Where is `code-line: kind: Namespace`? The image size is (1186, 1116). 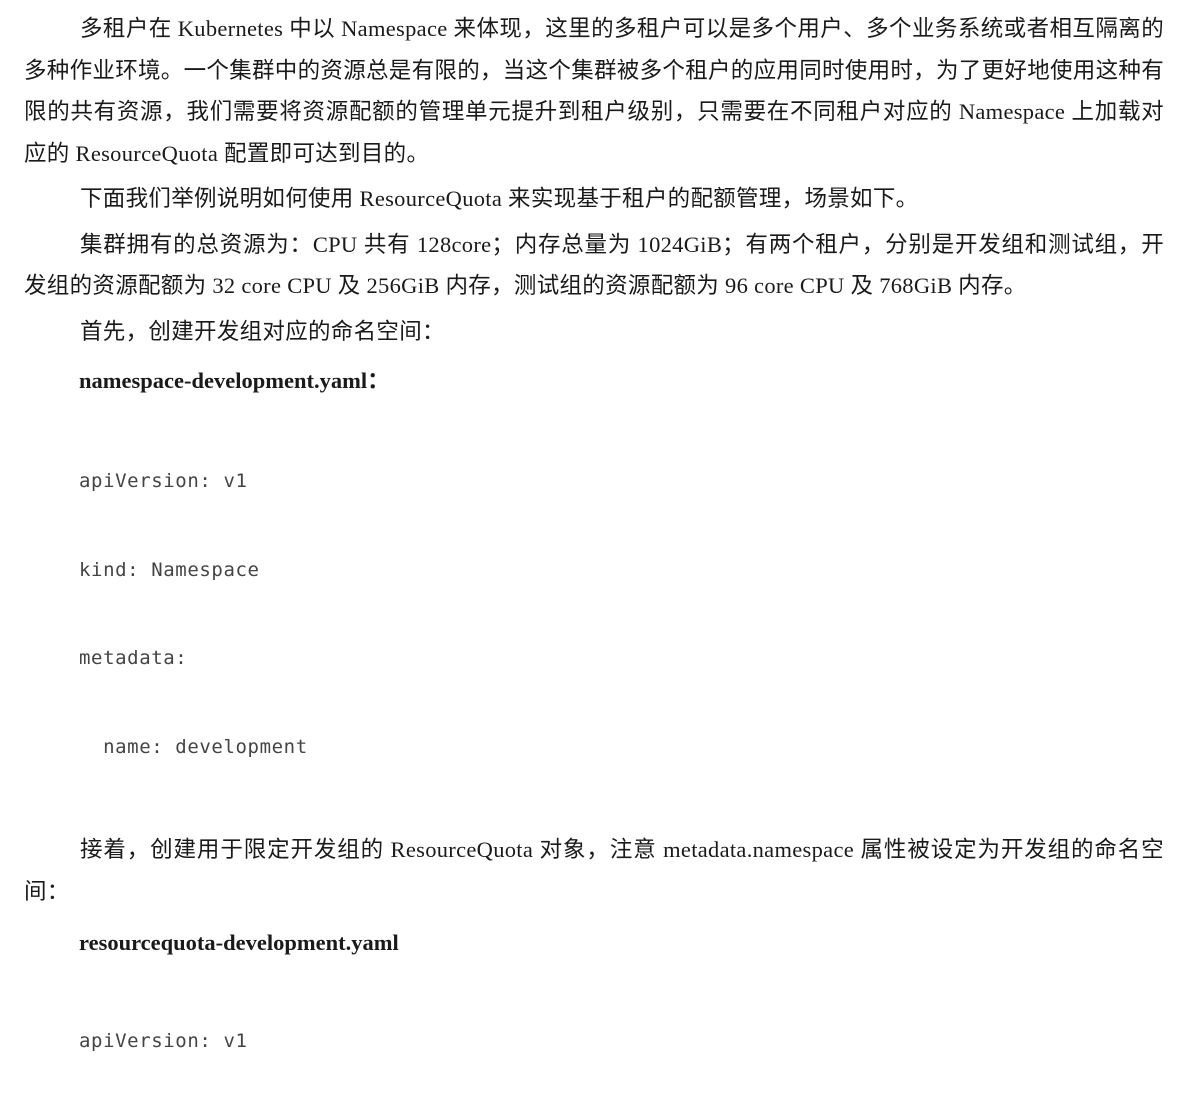 code-line: kind: Namespace is located at coordinates (169, 569).